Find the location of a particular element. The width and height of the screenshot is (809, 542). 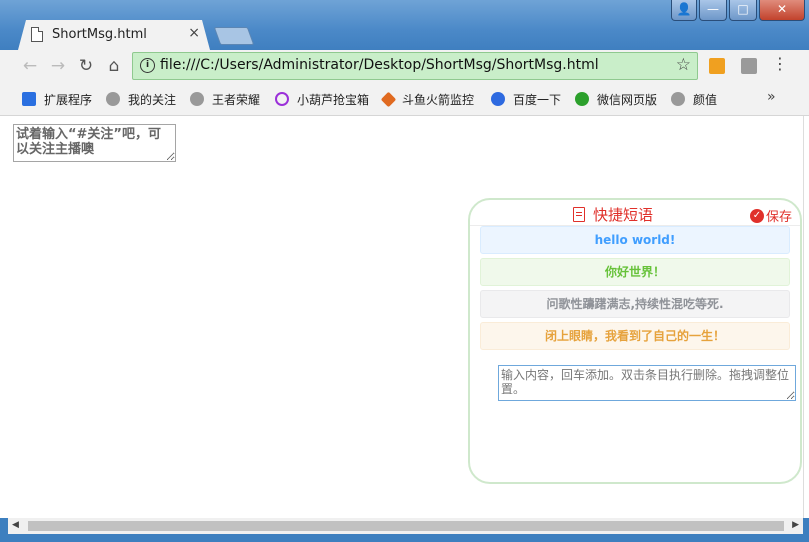

save-button: ✓ 保存 is located at coordinates (770, 215).